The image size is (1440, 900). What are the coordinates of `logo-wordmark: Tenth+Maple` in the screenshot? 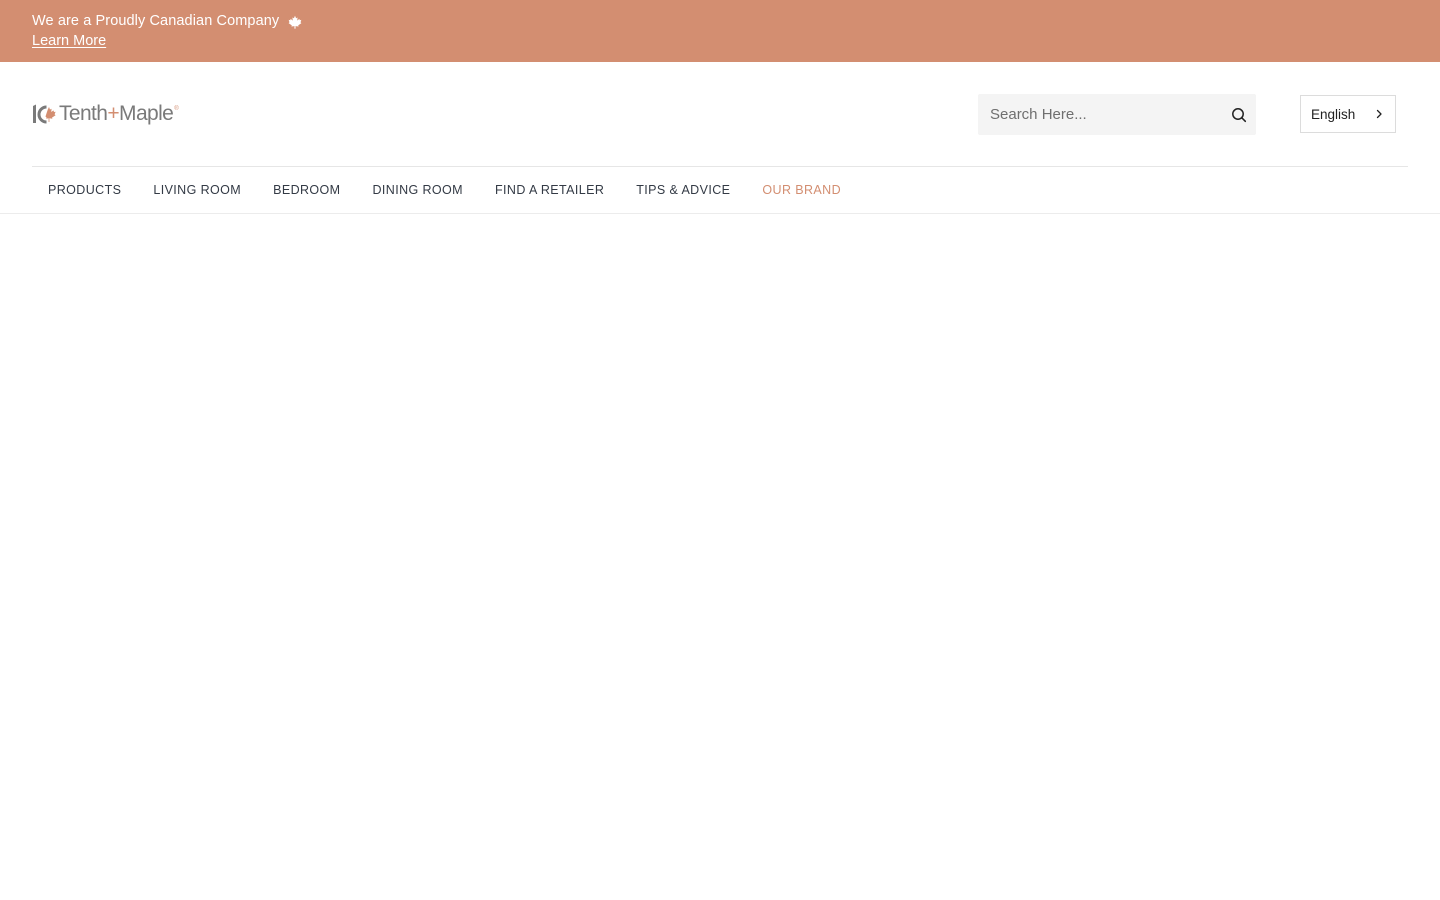 It's located at (116, 114).